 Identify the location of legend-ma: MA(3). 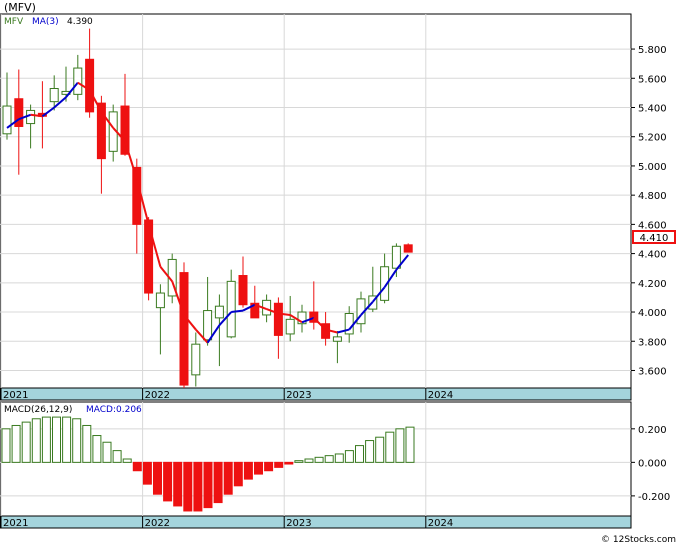
(45, 22).